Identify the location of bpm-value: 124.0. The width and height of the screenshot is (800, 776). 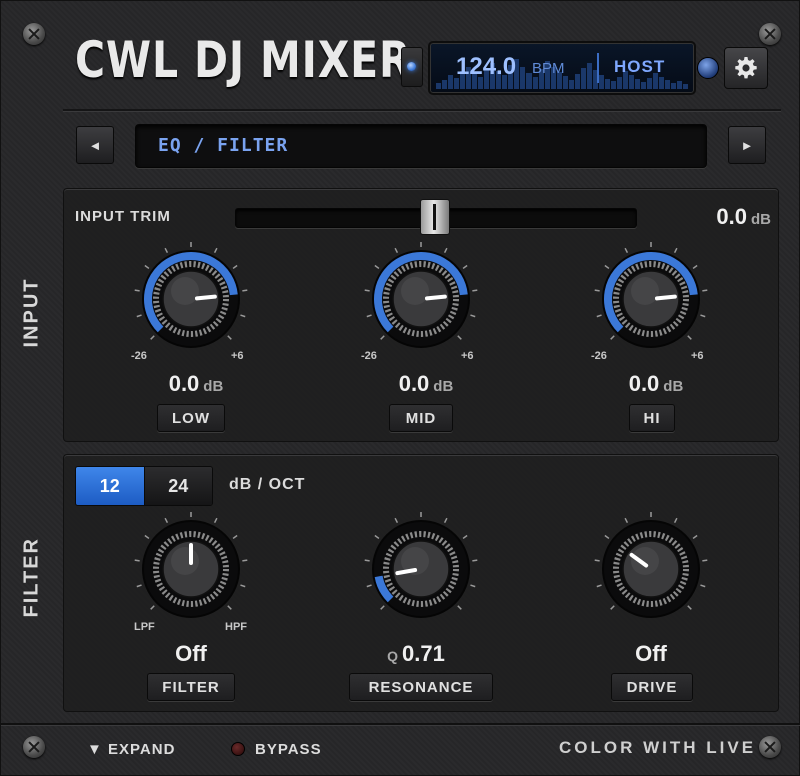
(486, 66).